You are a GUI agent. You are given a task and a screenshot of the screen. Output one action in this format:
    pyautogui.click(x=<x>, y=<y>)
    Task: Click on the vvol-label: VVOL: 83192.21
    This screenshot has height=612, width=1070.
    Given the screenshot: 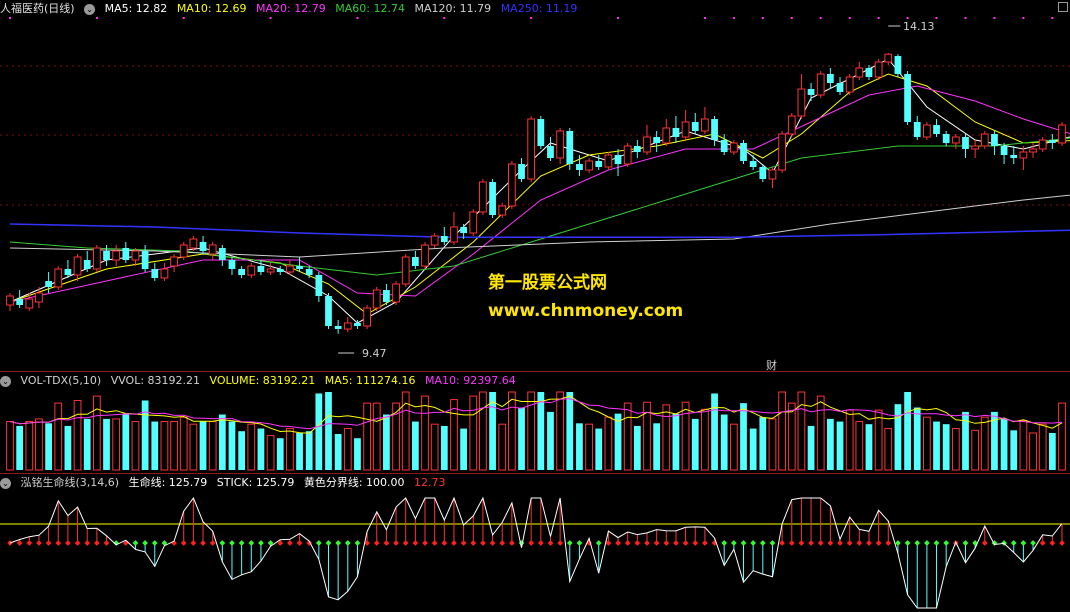 What is the action you would take?
    pyautogui.click(x=155, y=380)
    